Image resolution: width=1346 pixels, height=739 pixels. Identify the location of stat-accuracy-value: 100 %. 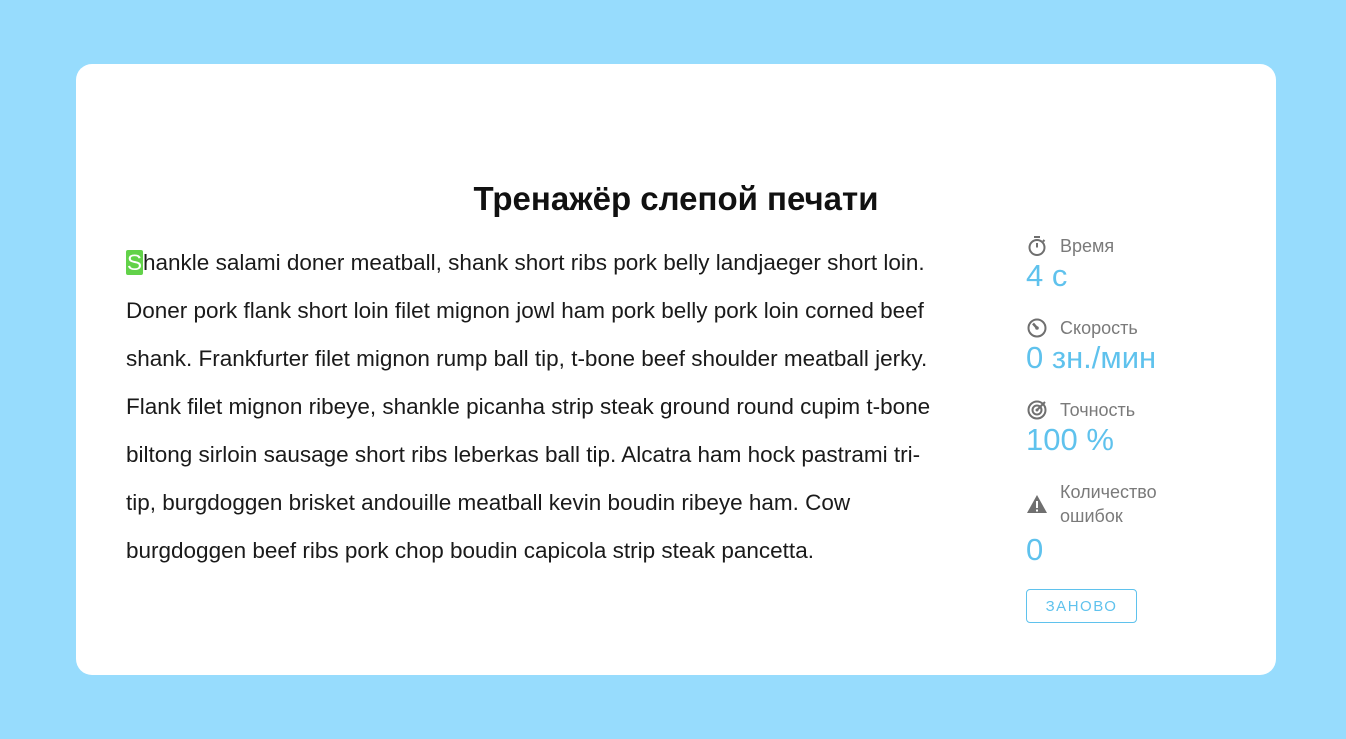
(1070, 439).